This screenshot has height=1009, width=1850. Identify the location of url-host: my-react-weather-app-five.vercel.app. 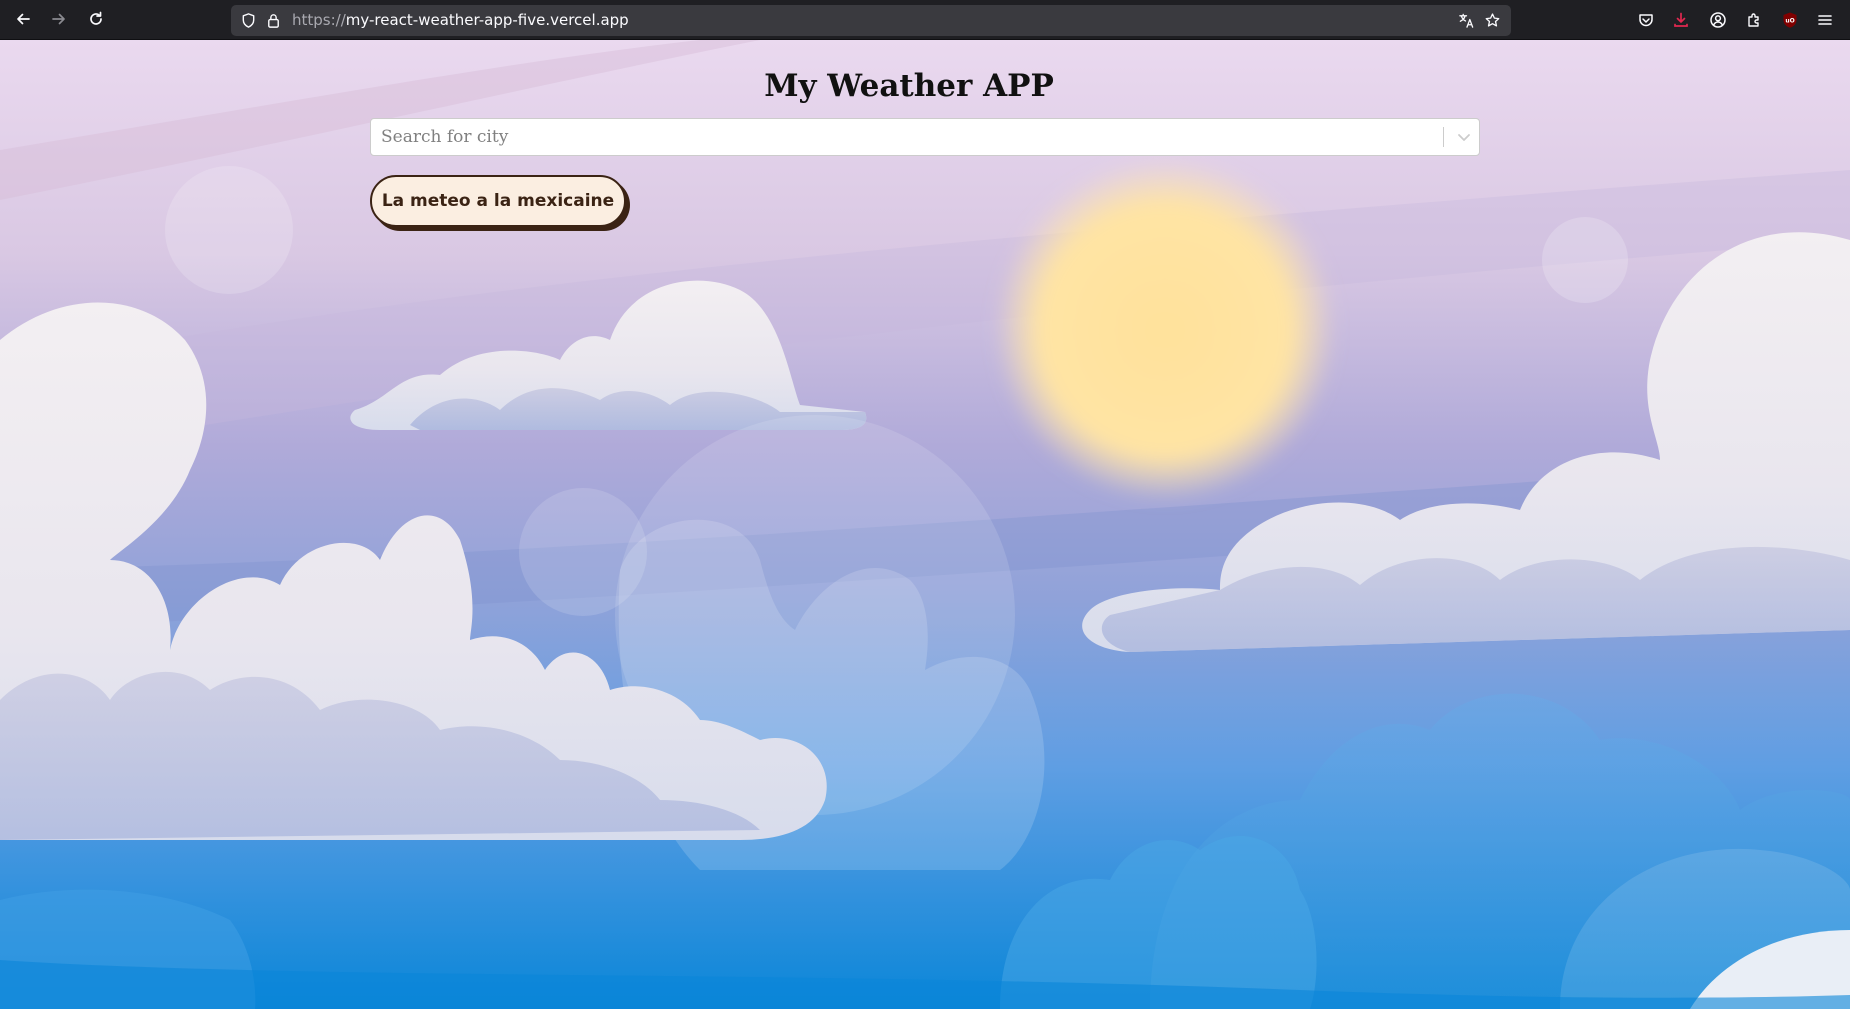
(487, 20).